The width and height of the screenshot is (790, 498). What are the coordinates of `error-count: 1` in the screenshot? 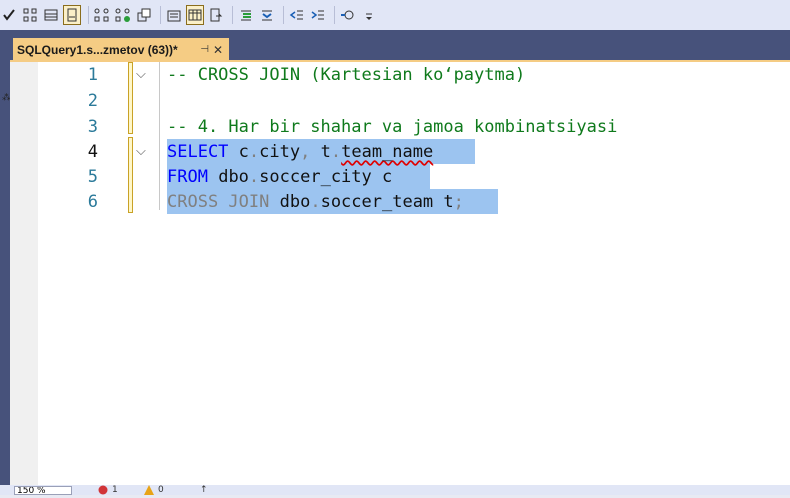 It's located at (115, 490).